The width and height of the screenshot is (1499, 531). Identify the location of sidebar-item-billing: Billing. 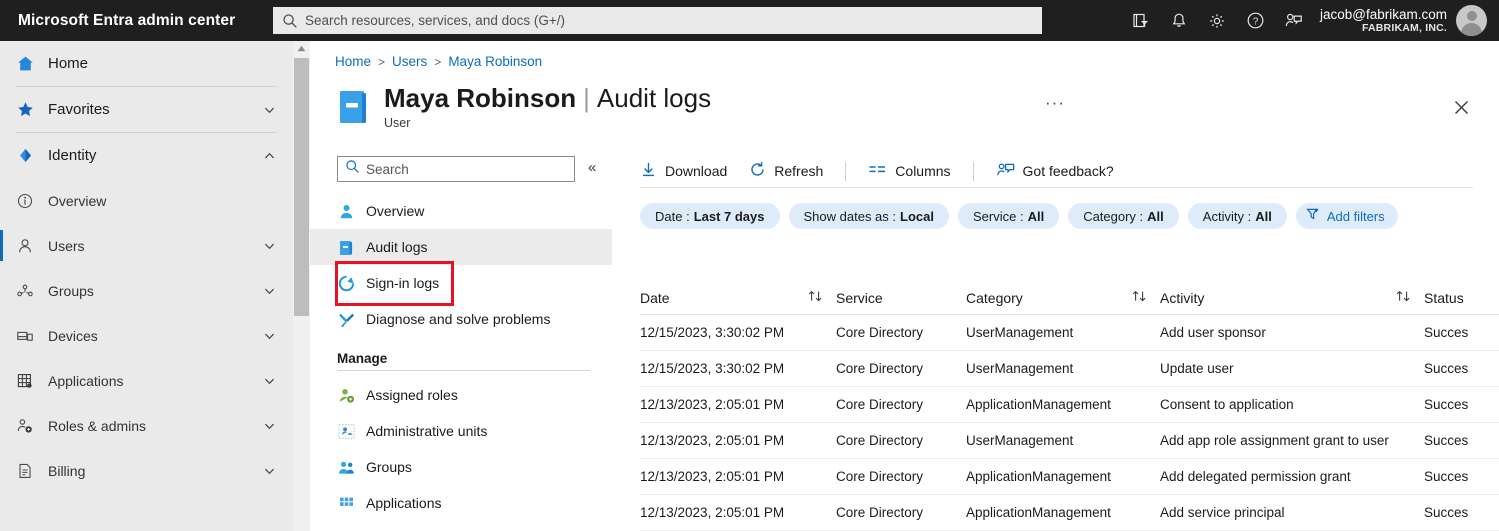
(146, 470).